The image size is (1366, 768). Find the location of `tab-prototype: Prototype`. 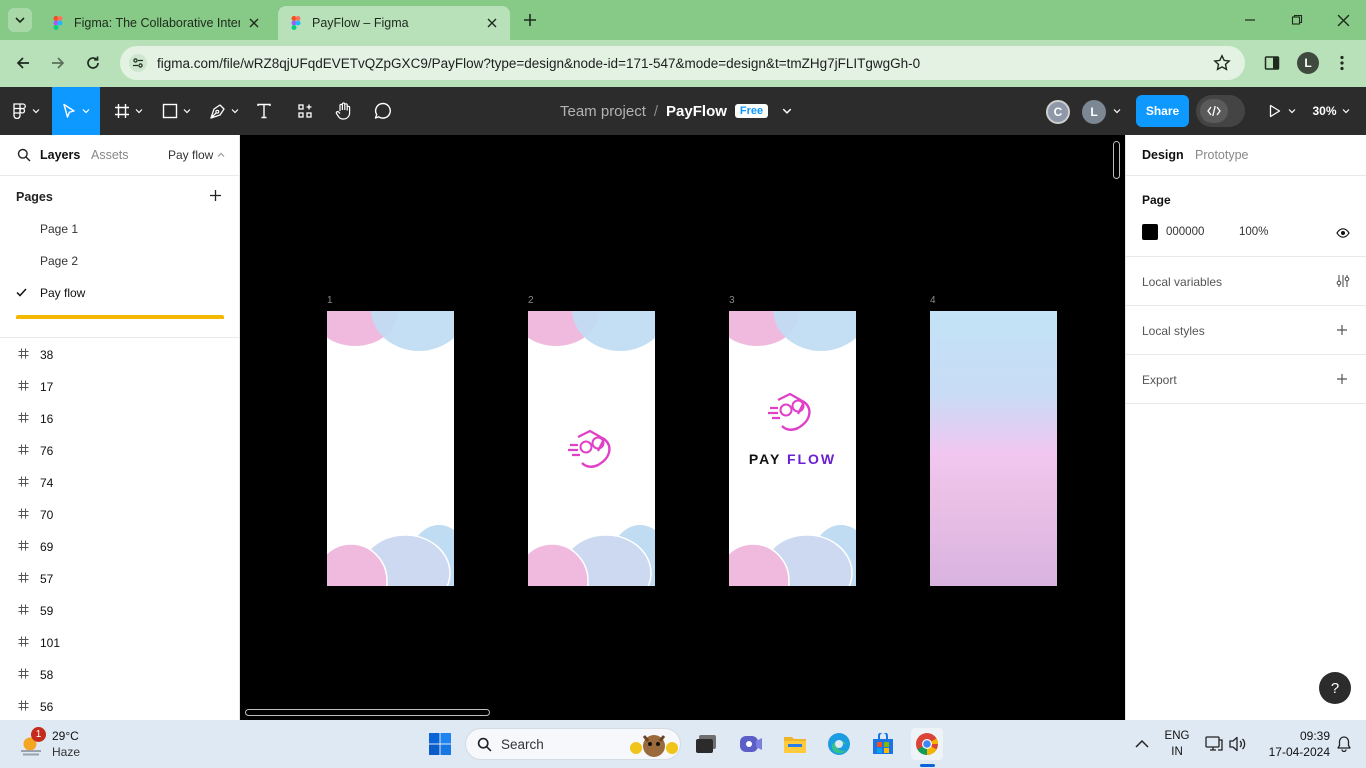

tab-prototype: Prototype is located at coordinates (1222, 155).